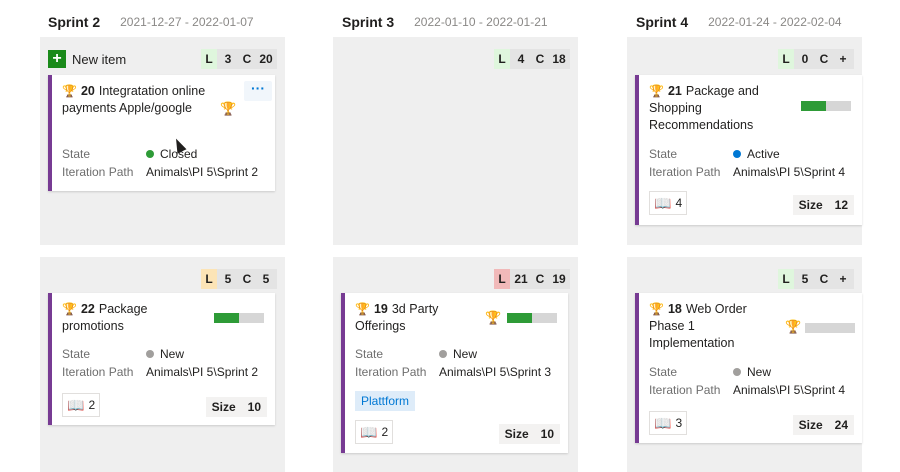 Image resolution: width=900 pixels, height=472 pixels. What do you see at coordinates (674, 91) in the screenshot?
I see `card-id: 21` at bounding box center [674, 91].